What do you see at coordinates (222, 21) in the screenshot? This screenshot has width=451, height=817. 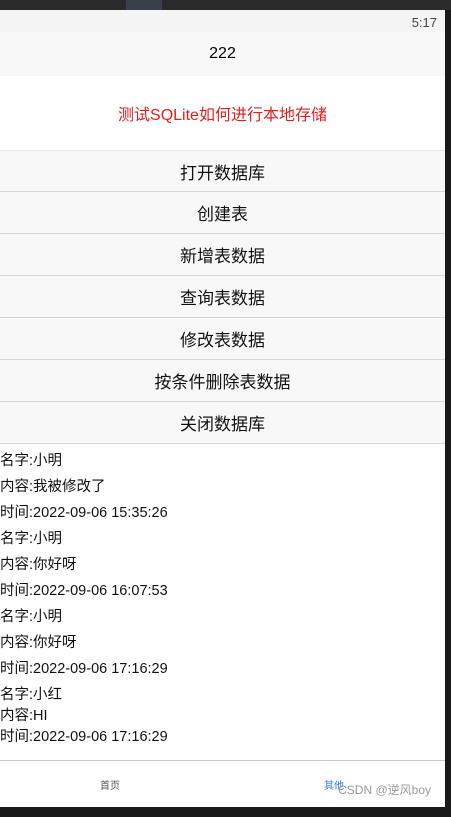 I see `status-bar: 5:17` at bounding box center [222, 21].